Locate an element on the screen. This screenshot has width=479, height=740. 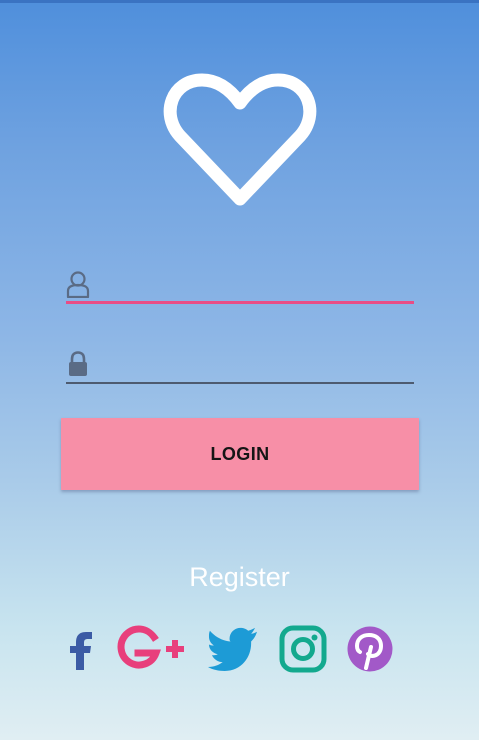
heart-logo-icon is located at coordinates (240, 139).